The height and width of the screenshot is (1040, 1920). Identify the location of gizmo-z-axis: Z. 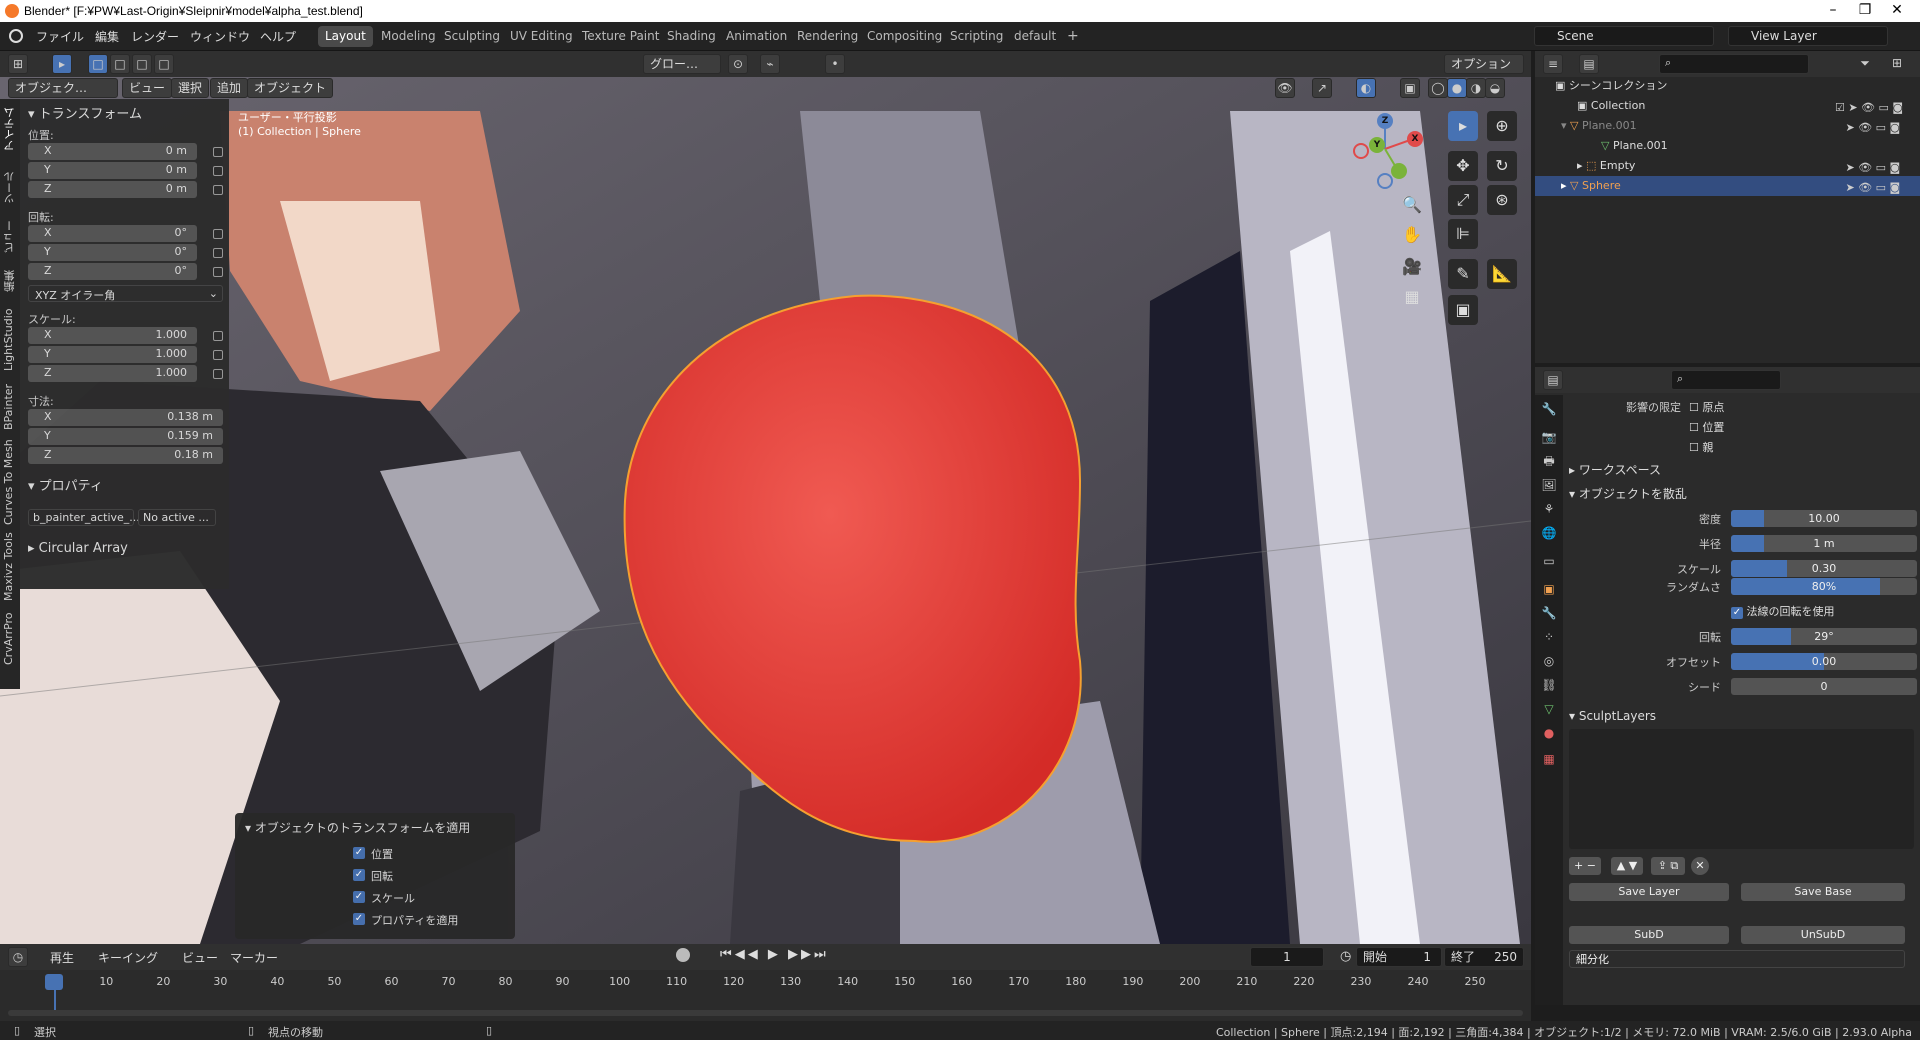
(1385, 121).